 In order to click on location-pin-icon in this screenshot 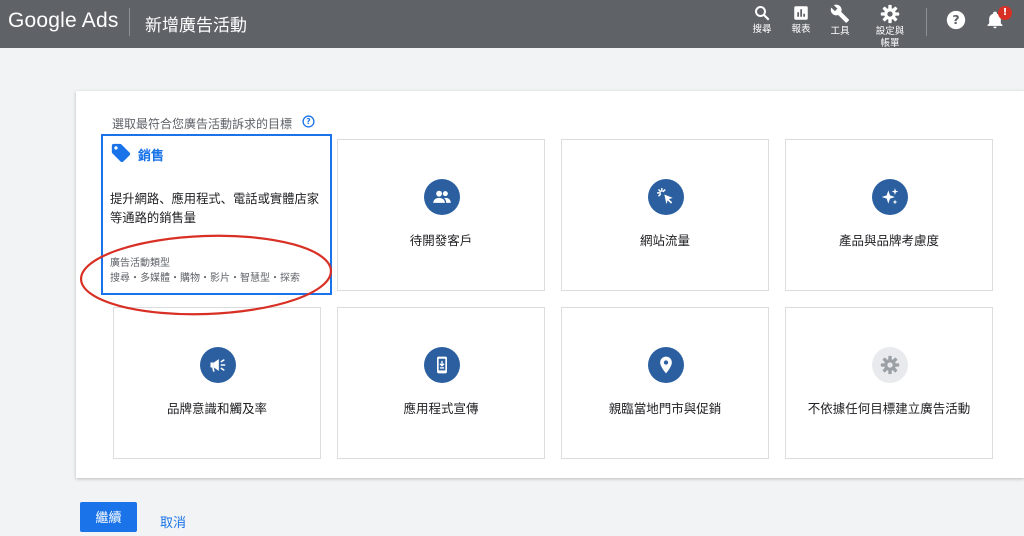, I will do `click(666, 365)`.